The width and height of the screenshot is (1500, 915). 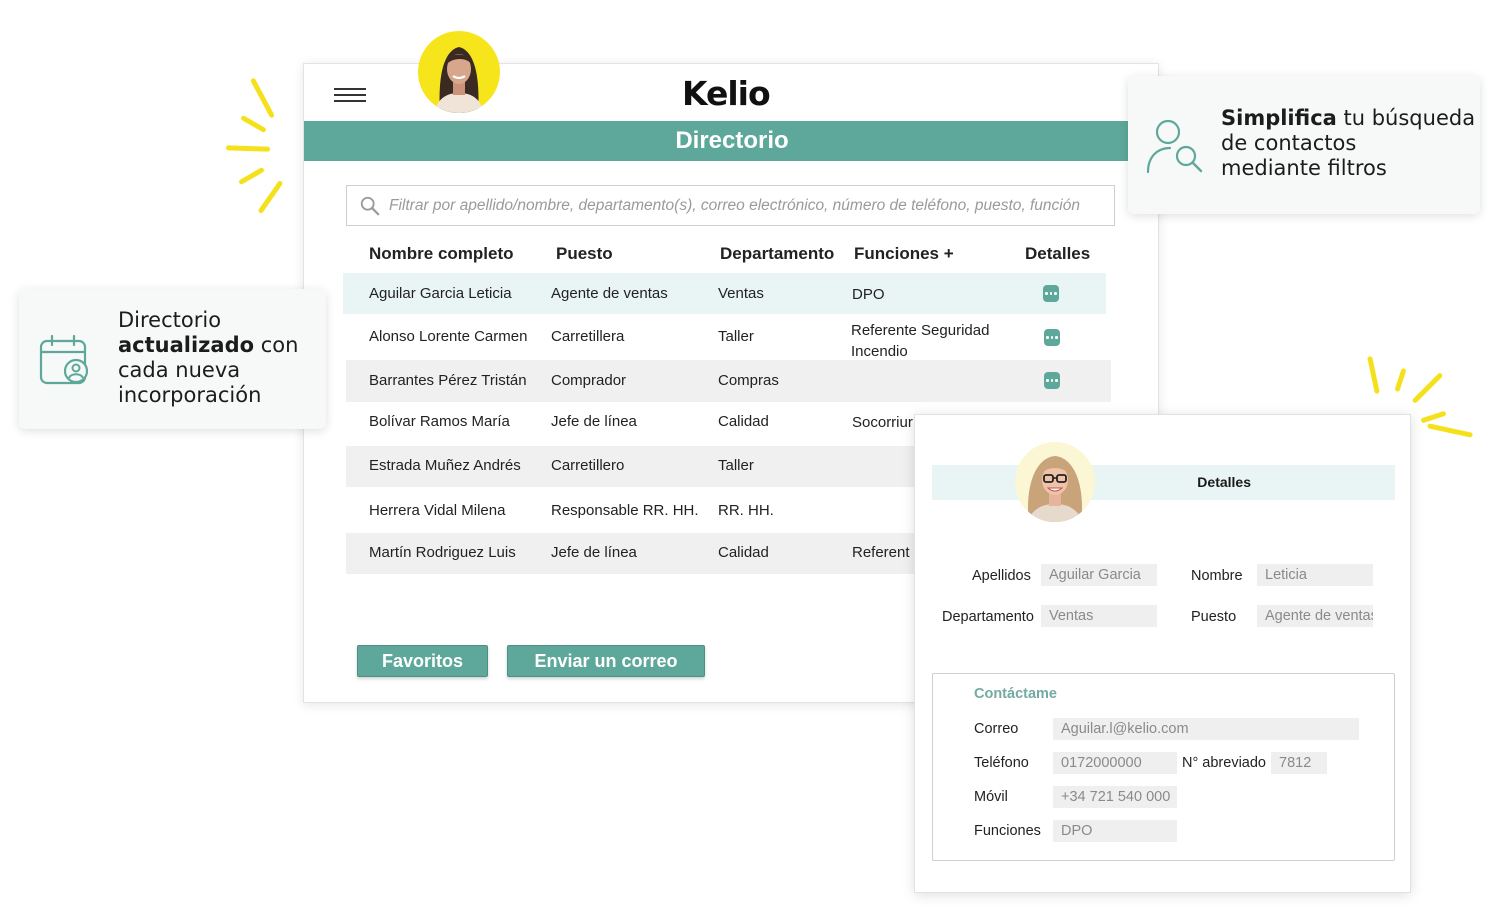 I want to click on nombre-label: Nombre, so click(x=1217, y=576).